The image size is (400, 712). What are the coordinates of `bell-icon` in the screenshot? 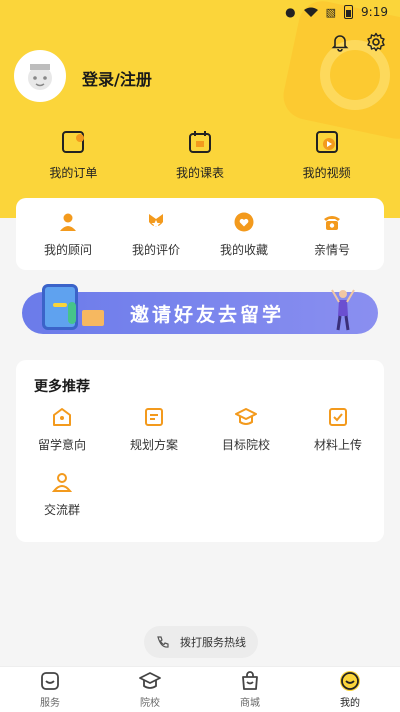 It's located at (340, 42).